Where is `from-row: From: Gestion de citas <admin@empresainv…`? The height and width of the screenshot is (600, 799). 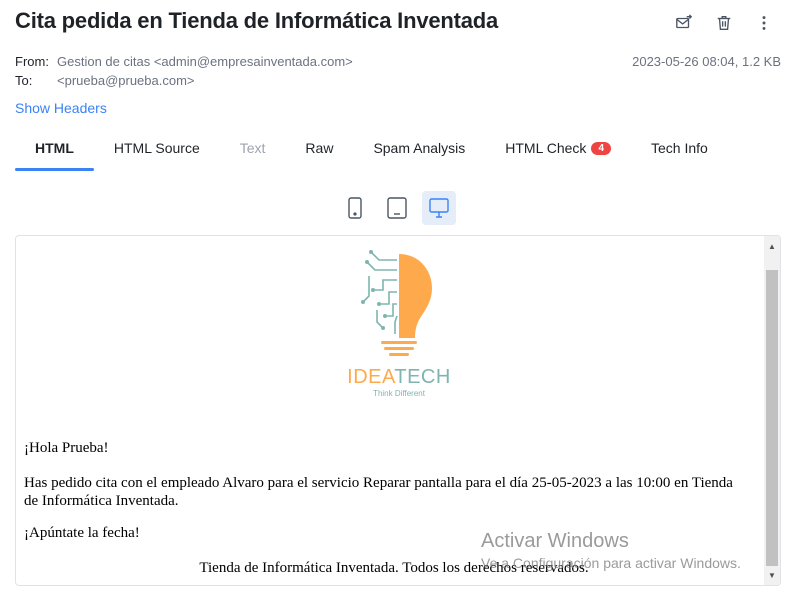 from-row: From: Gestion de citas <admin@empresainv… is located at coordinates (184, 61).